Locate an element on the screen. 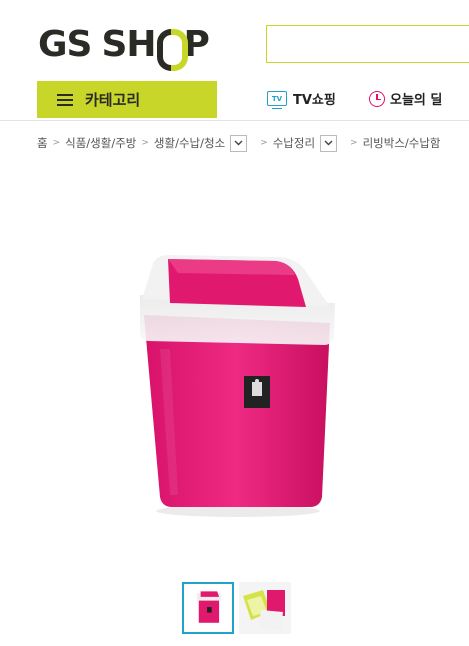 The height and width of the screenshot is (646, 469). thumbnail-green-pink-bins-image is located at coordinates (264, 610).